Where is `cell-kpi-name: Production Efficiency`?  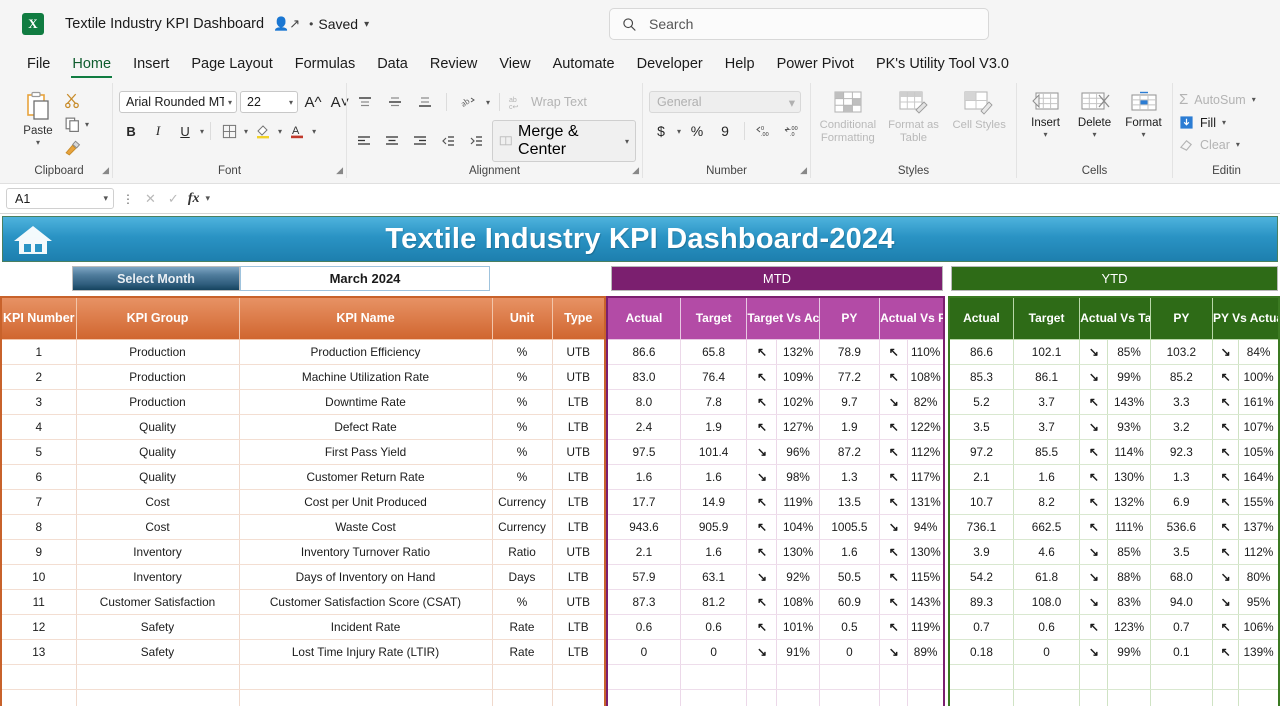 cell-kpi-name: Production Efficiency is located at coordinates (365, 352).